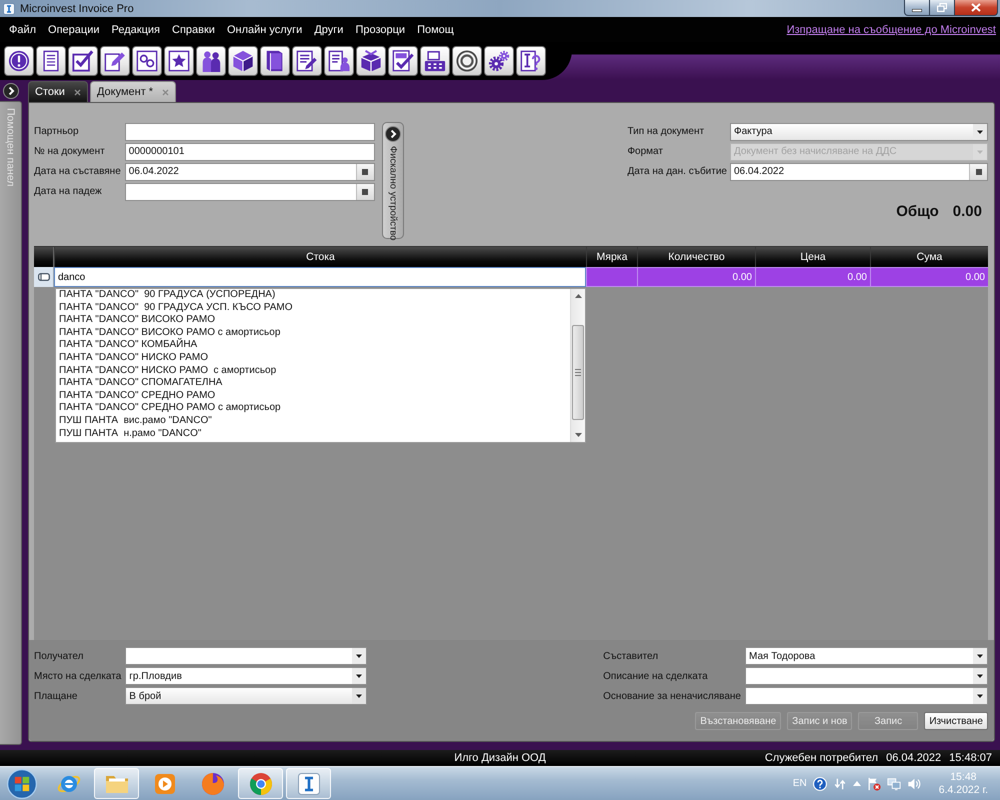 The width and height of the screenshot is (1000, 800). I want to click on menu-item: Прозорци, so click(380, 30).